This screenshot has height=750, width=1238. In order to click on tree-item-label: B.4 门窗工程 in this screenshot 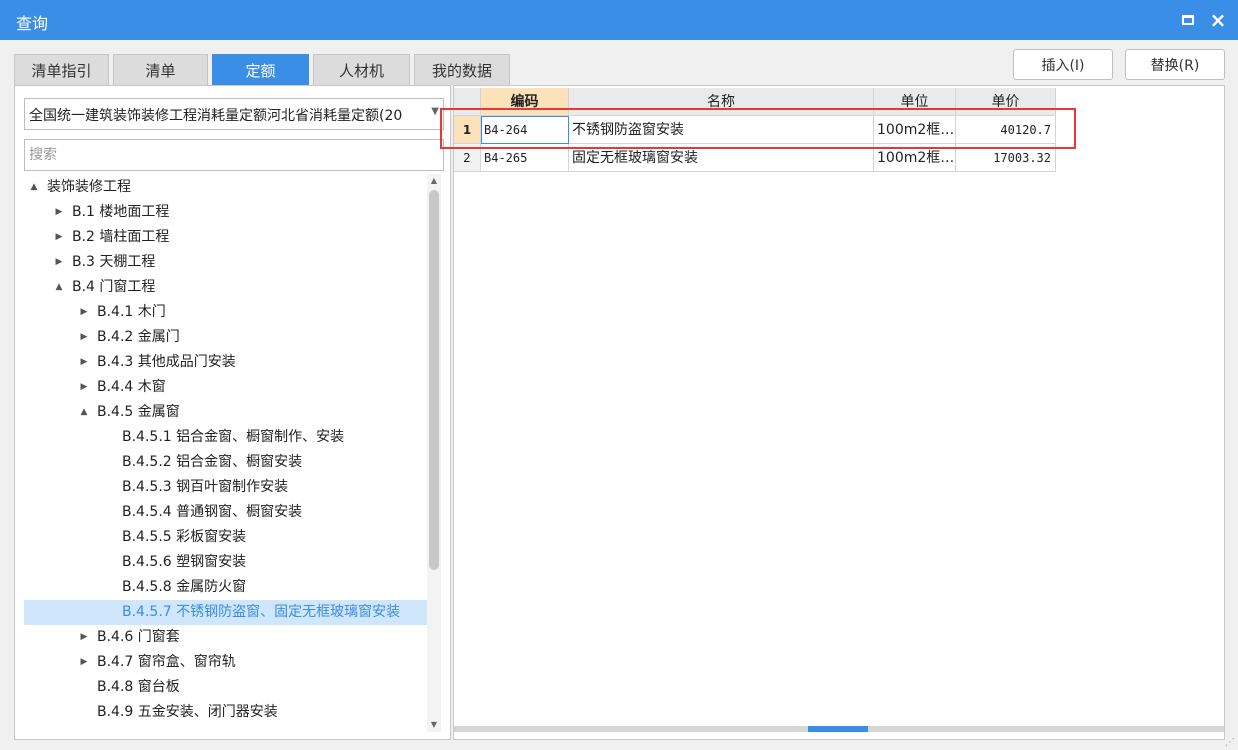, I will do `click(114, 287)`.